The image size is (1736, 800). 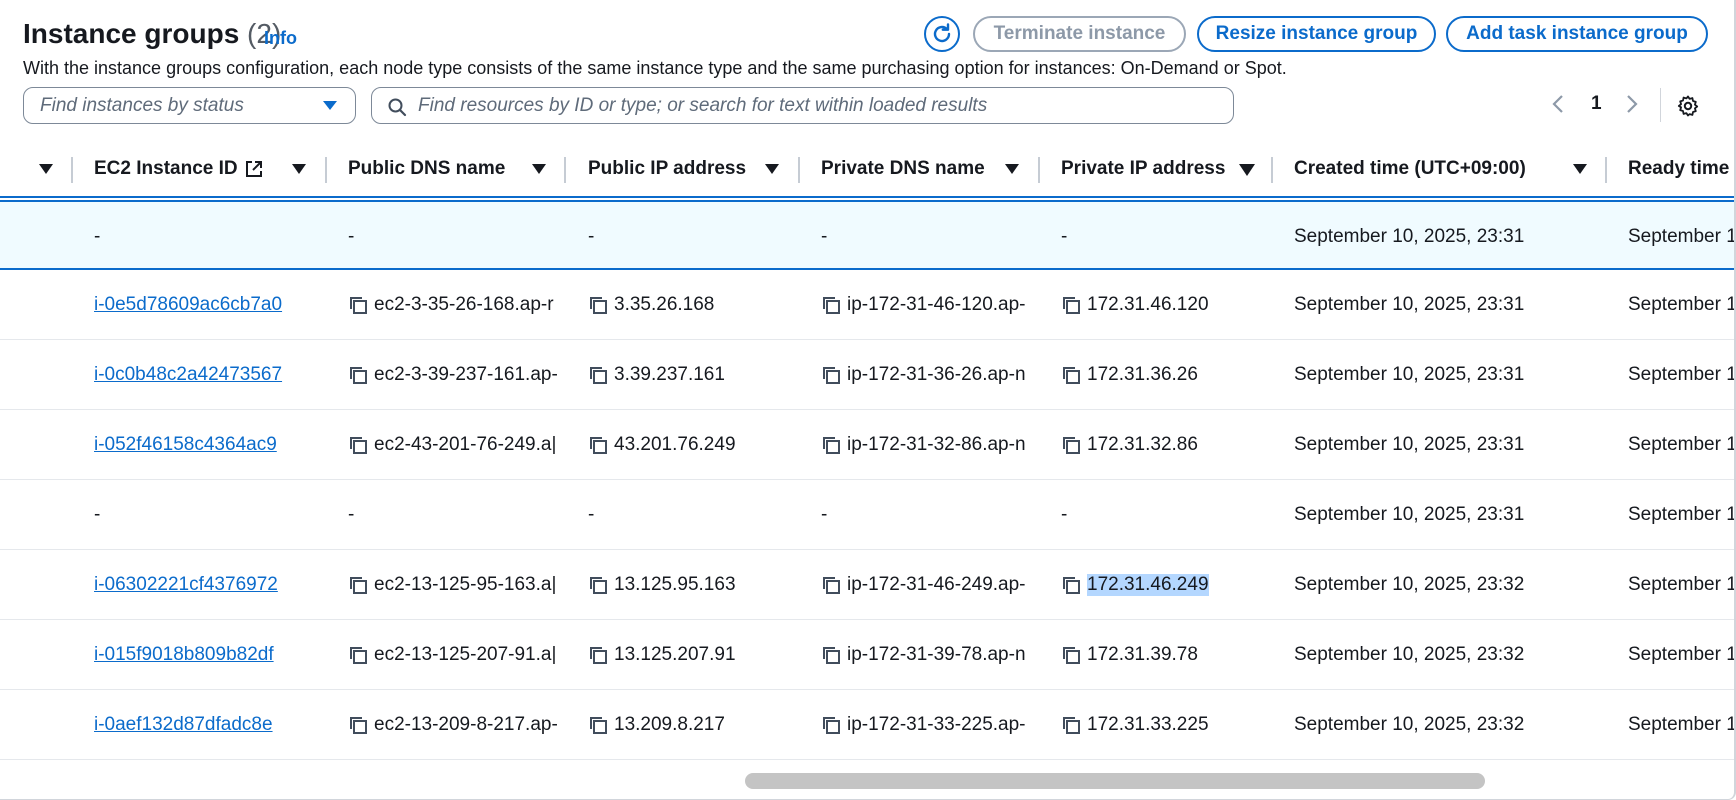 What do you see at coordinates (184, 655) in the screenshot?
I see `instance-id-link: i-015f9018b809b82df` at bounding box center [184, 655].